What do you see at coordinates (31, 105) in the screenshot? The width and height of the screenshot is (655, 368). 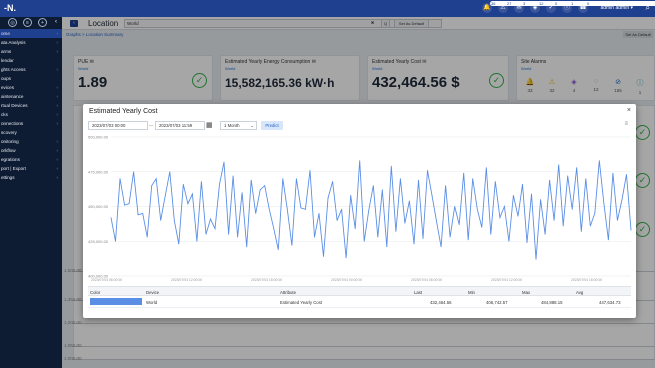 I see `sidebar-item: rtual Devices ‹` at bounding box center [31, 105].